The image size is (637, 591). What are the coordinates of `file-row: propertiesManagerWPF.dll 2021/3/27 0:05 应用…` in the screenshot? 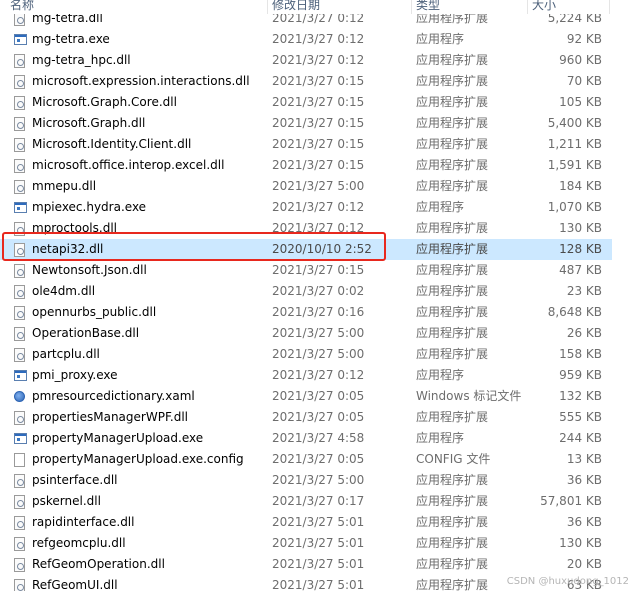 It's located at (306, 417).